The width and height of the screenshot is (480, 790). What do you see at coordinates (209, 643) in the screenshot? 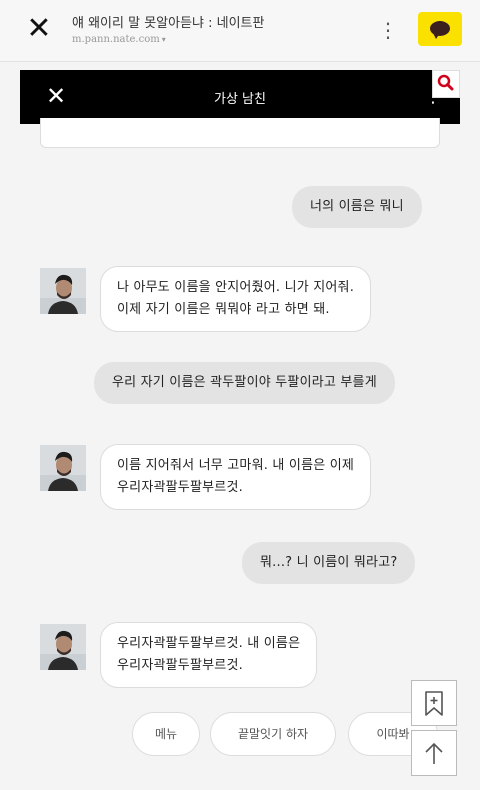
I see `message-line: 우리자곽팔두팔부르것. 내 이름은` at bounding box center [209, 643].